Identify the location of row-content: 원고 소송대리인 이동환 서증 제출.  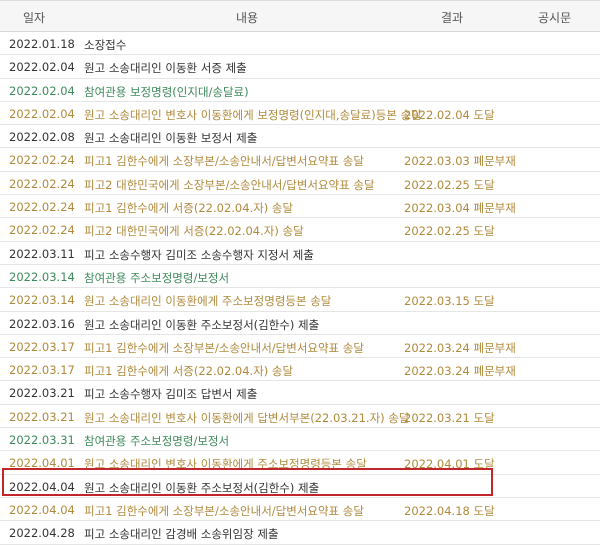
(165, 68).